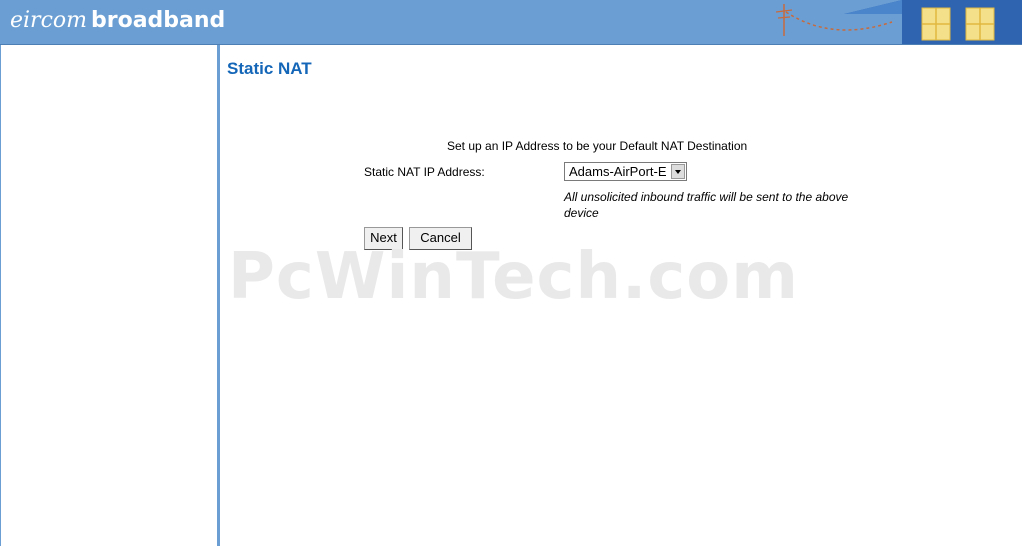 Image resolution: width=1022 pixels, height=546 pixels. I want to click on static-nat-ip-select: Adams-AirPort-E, so click(625, 171).